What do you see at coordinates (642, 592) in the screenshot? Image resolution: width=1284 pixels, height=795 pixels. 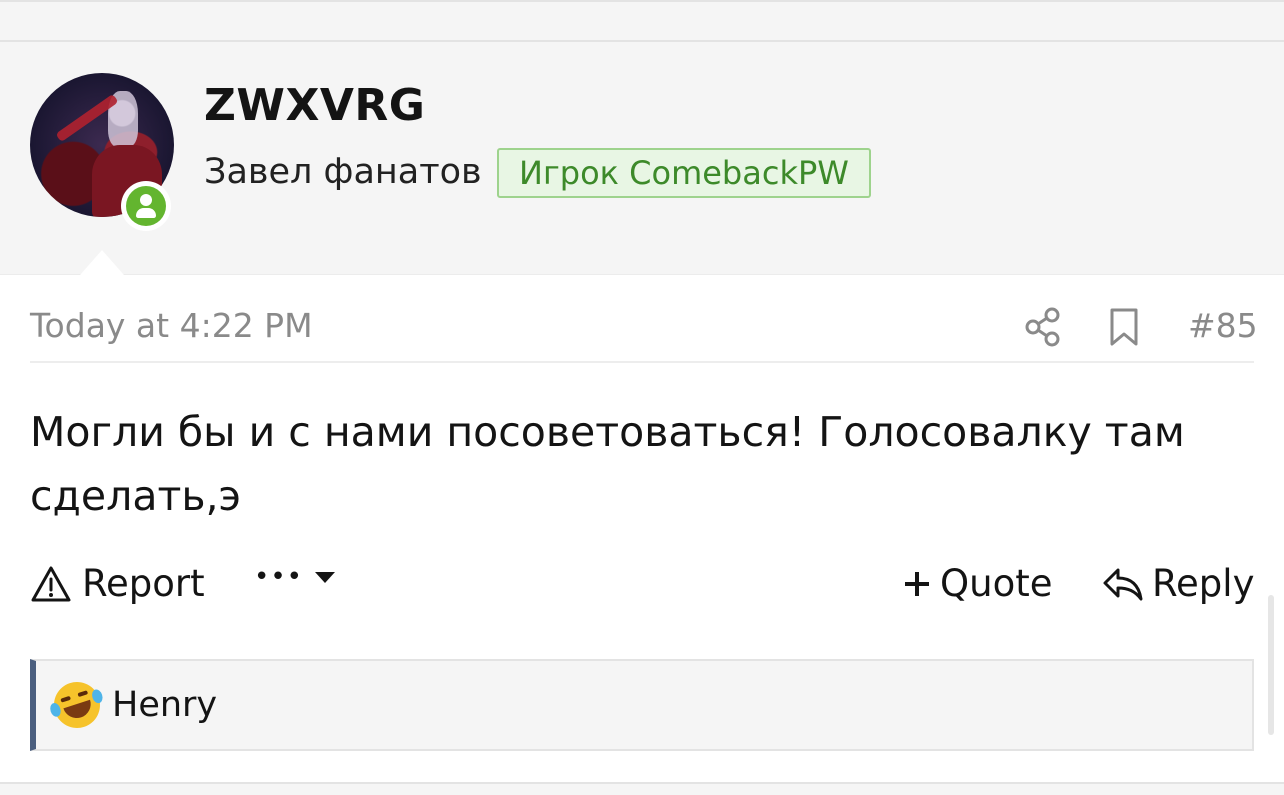 I see `post-actions: Report ••• Quote Reply` at bounding box center [642, 592].